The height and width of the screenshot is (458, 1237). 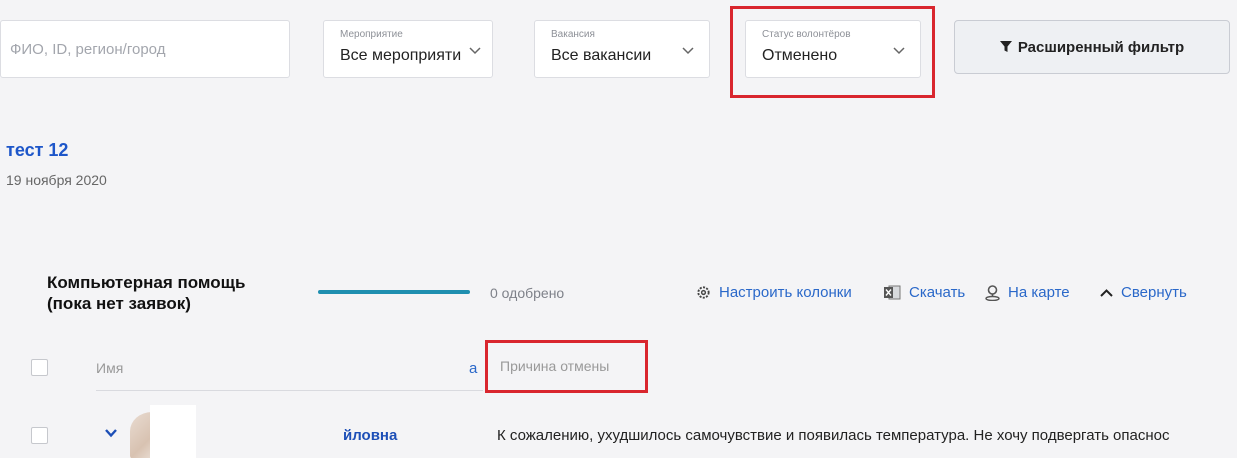 What do you see at coordinates (173, 431) in the screenshot?
I see `avatar-redaction` at bounding box center [173, 431].